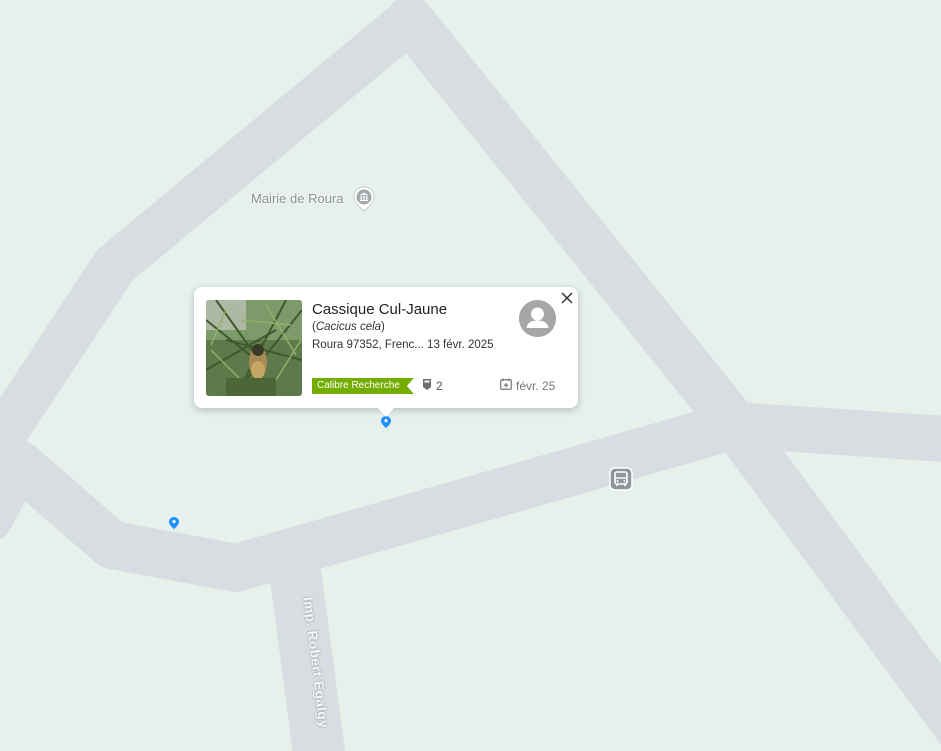 This screenshot has height=751, width=941. I want to click on user-avatar-icon, so click(537, 318).